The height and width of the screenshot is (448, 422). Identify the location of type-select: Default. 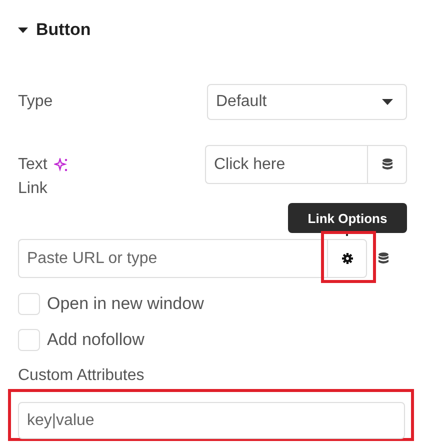
(307, 102).